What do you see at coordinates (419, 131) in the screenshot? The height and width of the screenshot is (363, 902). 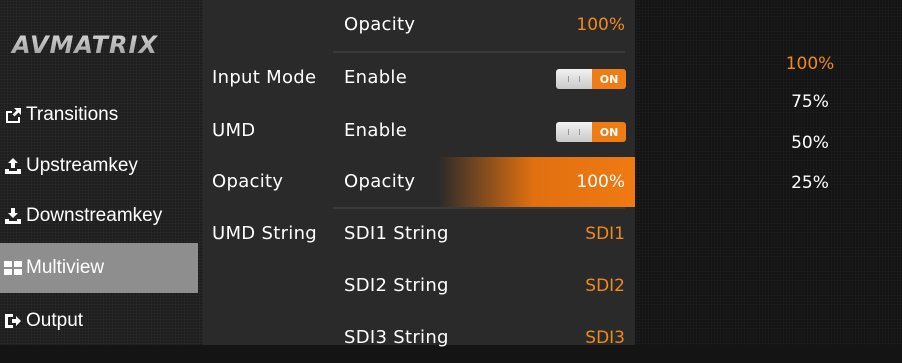 I see `setting-row-umd: UMD Enable ON` at bounding box center [419, 131].